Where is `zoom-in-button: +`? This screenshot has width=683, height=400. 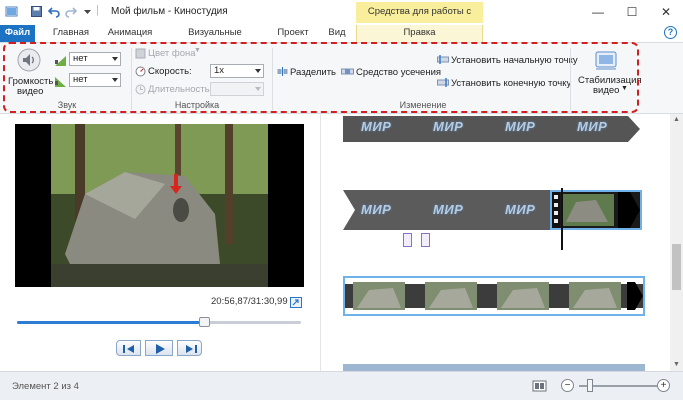 zoom-in-button: + is located at coordinates (663, 385).